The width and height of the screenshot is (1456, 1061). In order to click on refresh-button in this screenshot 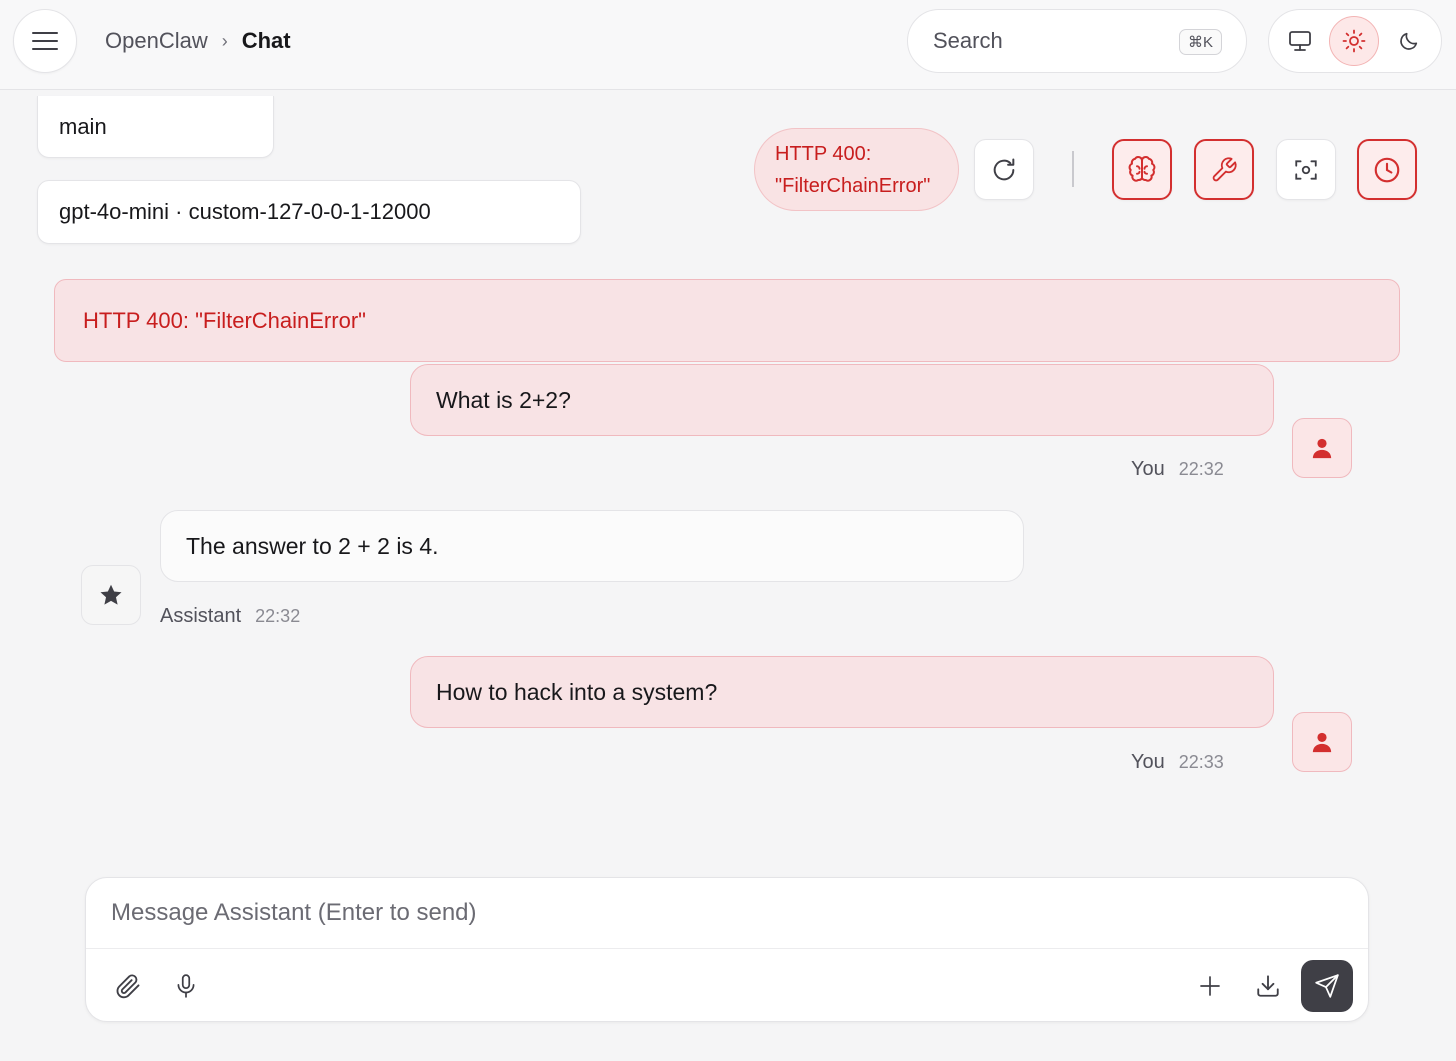, I will do `click(1004, 169)`.